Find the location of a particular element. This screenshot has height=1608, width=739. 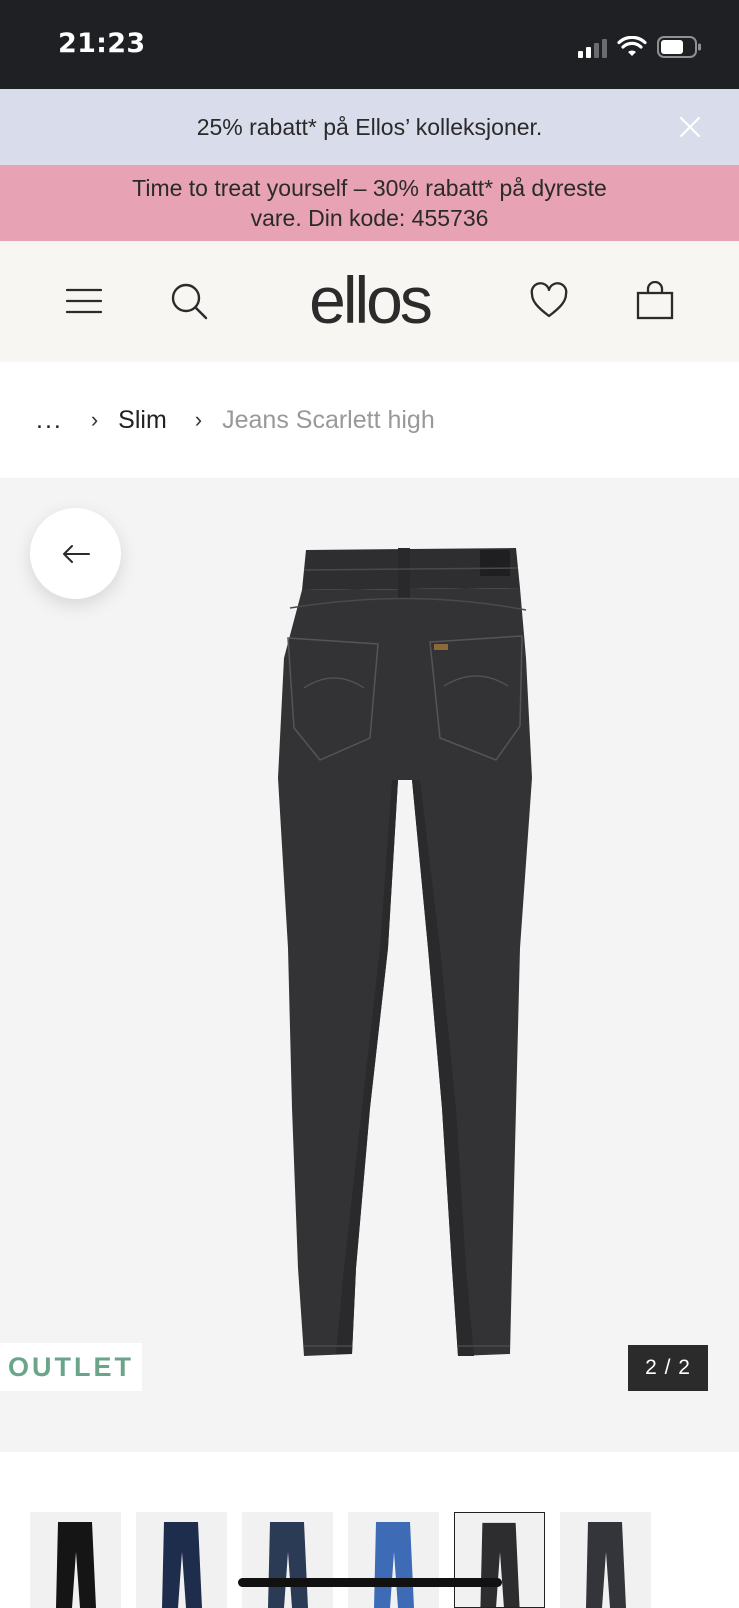

promo-banner-discount: 25% rabatt* på Ellos’ kolleksjoner. is located at coordinates (369, 127).